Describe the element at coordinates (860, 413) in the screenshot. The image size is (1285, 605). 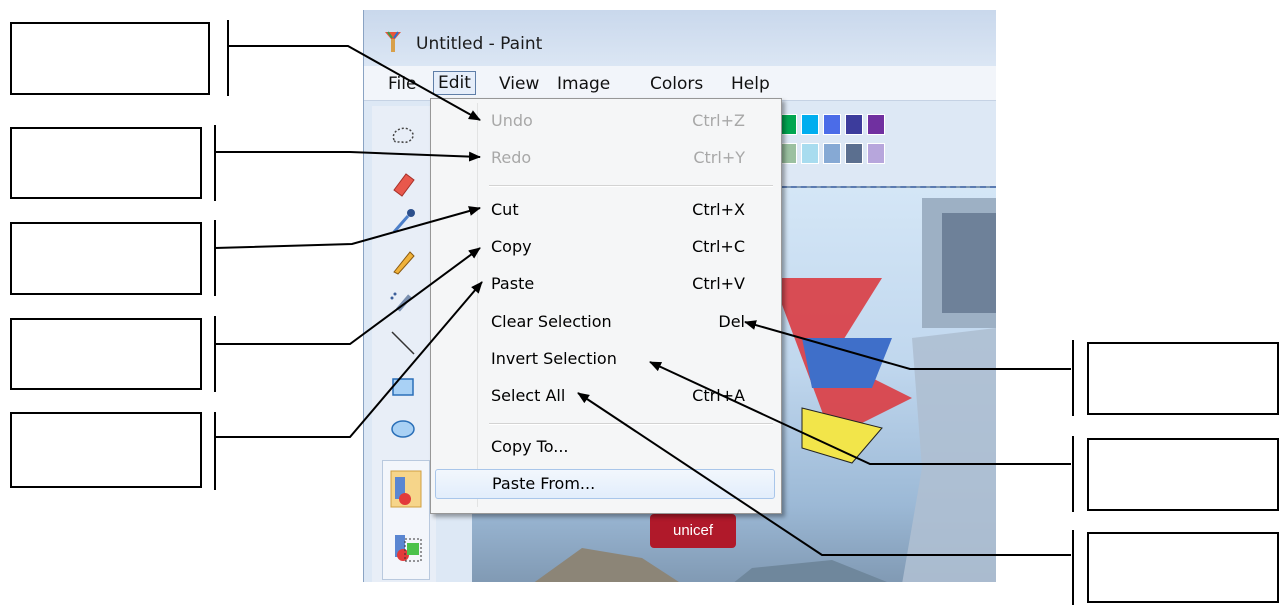
I see `arrow-invert-selection` at that location.